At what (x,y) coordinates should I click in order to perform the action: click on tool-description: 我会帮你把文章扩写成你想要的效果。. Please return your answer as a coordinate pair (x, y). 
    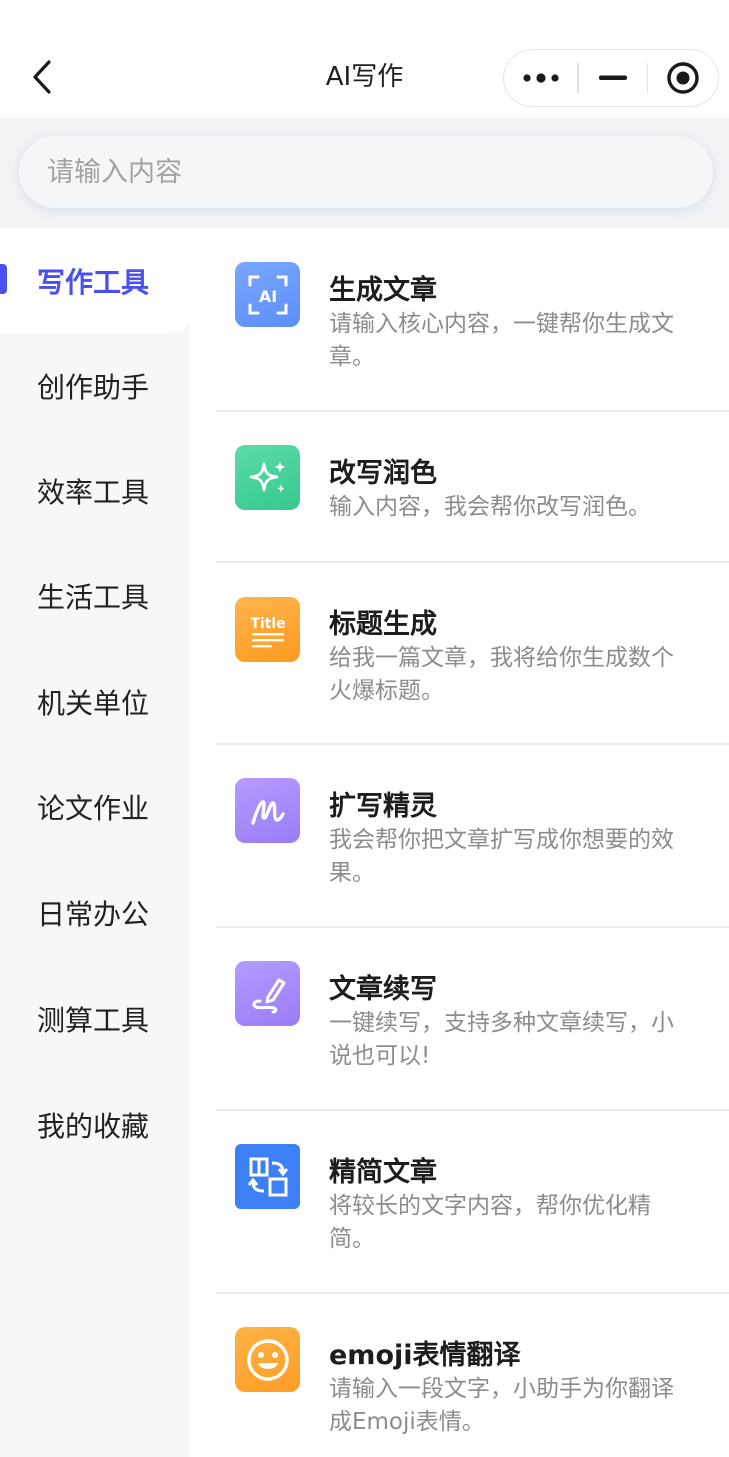
    Looking at the image, I should click on (501, 856).